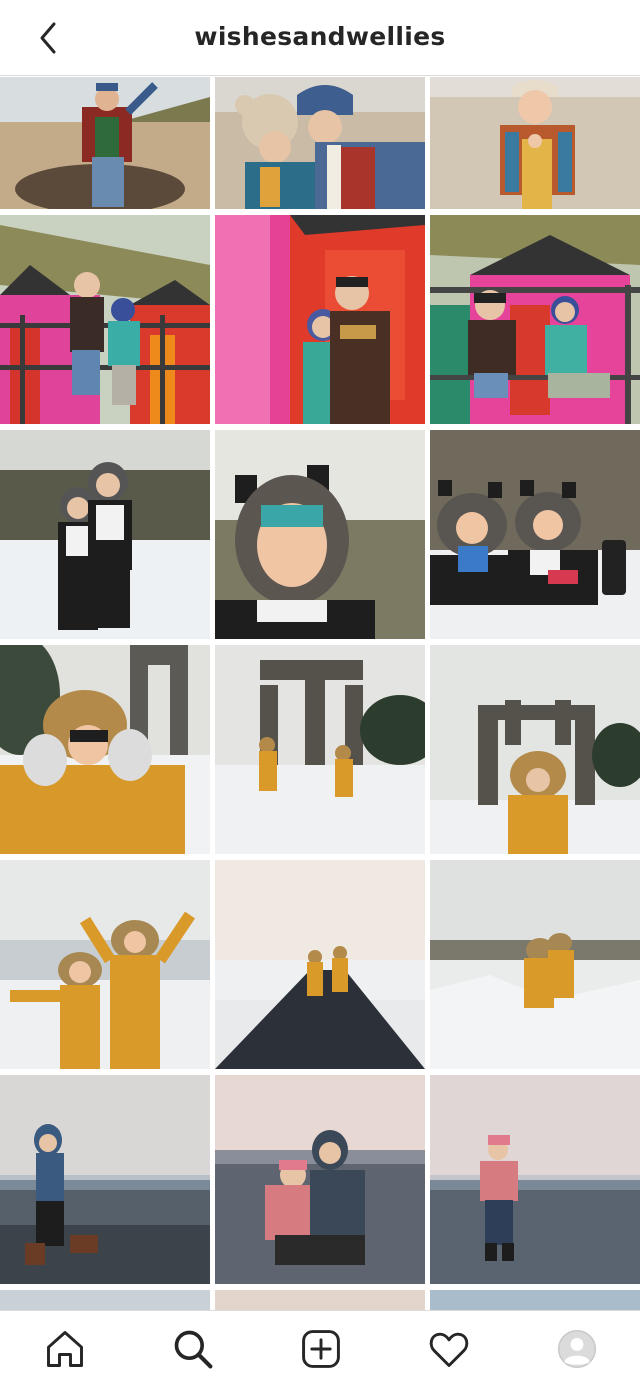 This screenshot has width=640, height=1386. I want to click on tab-new-post, so click(321, 1349).